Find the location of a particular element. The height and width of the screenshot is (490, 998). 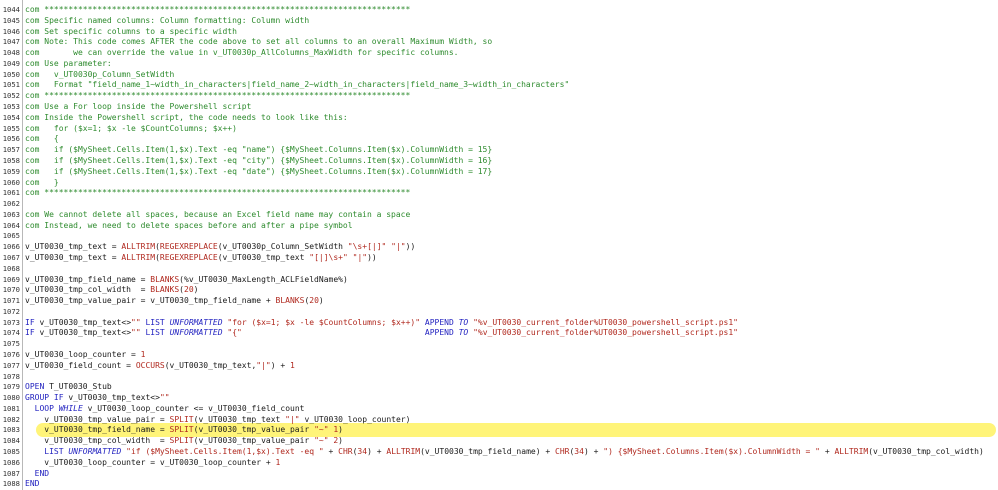

line-number: 1076 is located at coordinates (11, 354).